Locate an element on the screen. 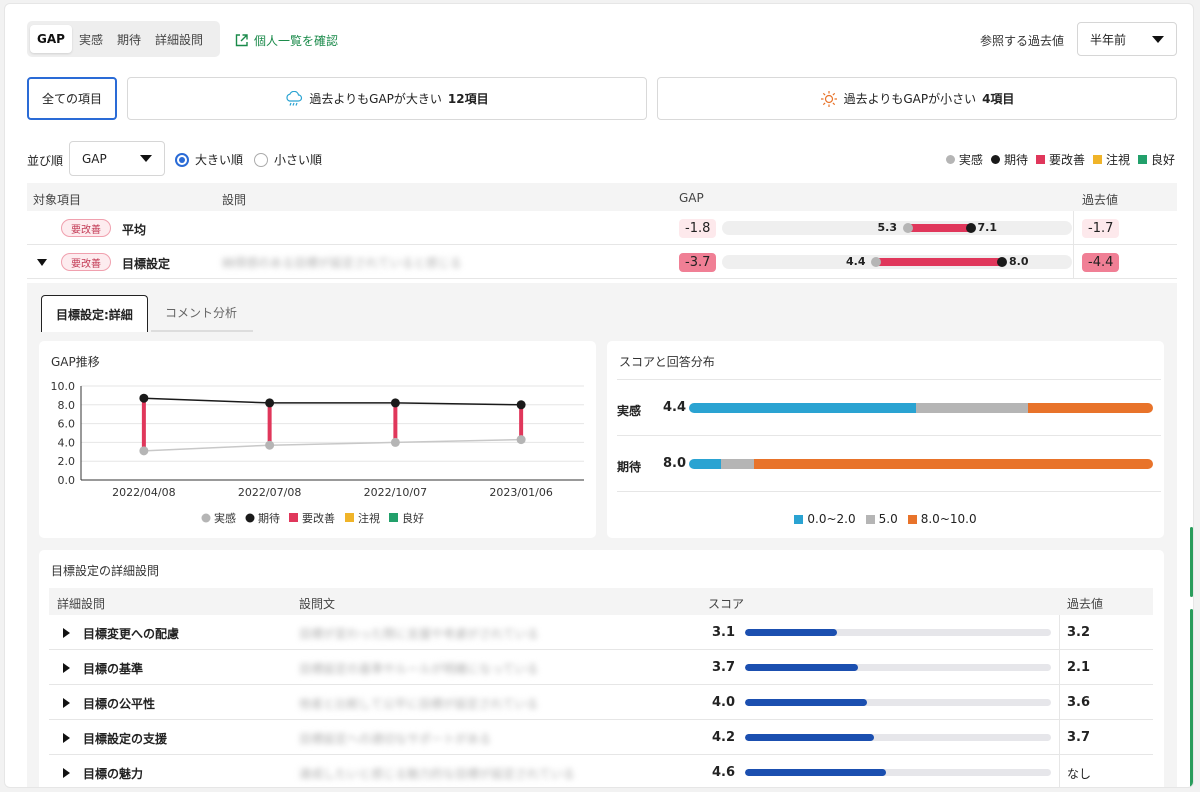 The width and height of the screenshot is (1200, 792). legend-label: 良好 is located at coordinates (413, 518).